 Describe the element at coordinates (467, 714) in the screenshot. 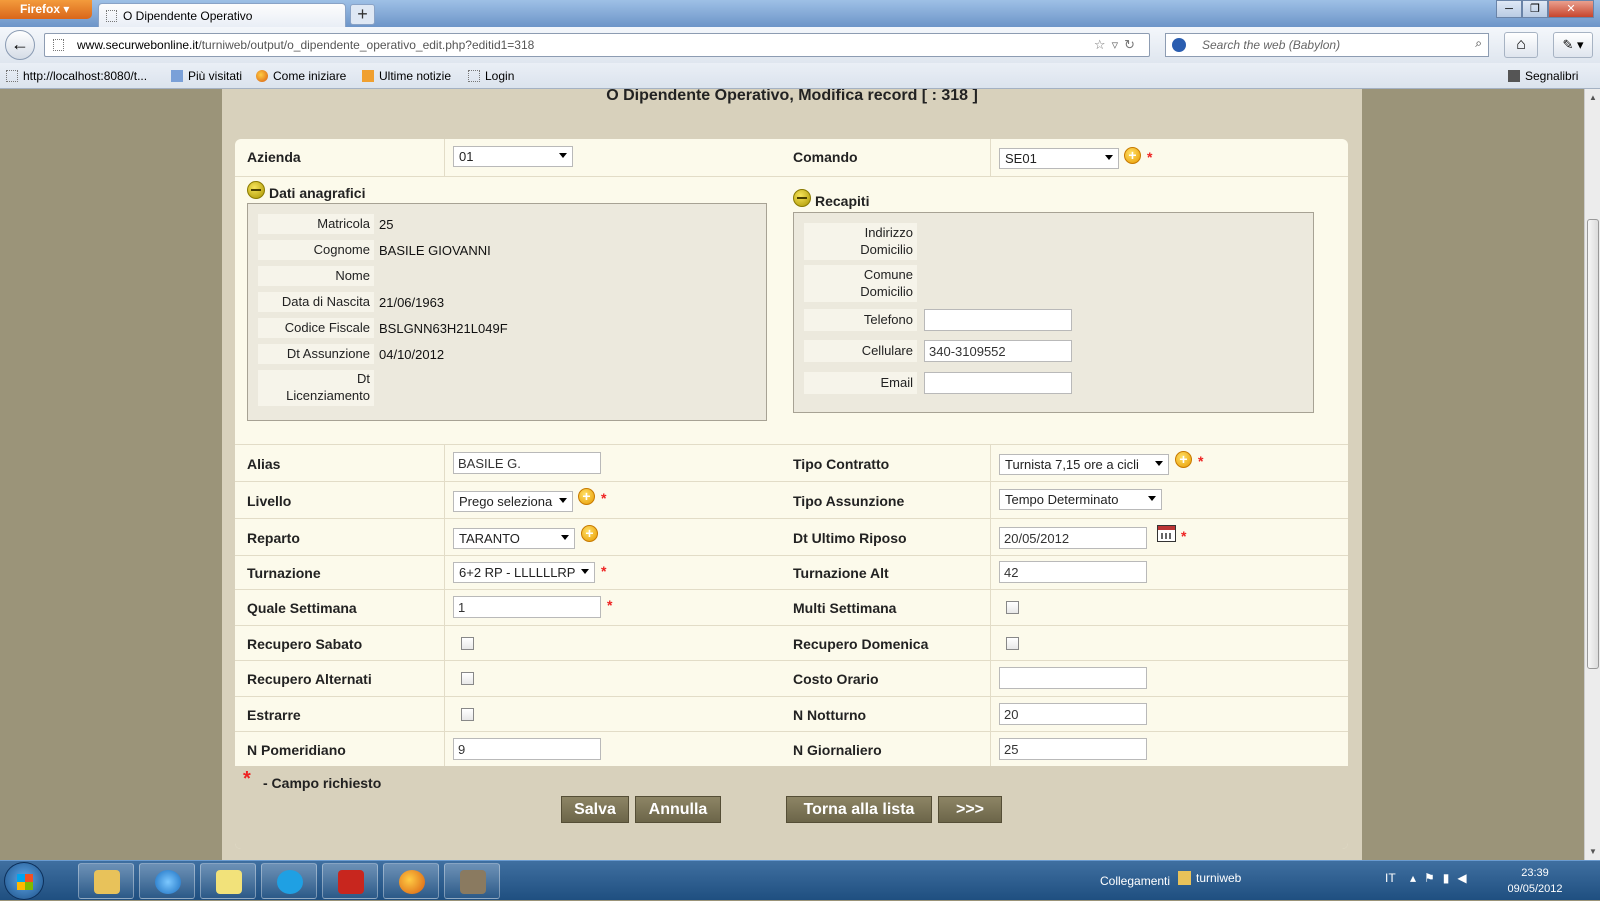

I see `estrarre-checkbox` at that location.